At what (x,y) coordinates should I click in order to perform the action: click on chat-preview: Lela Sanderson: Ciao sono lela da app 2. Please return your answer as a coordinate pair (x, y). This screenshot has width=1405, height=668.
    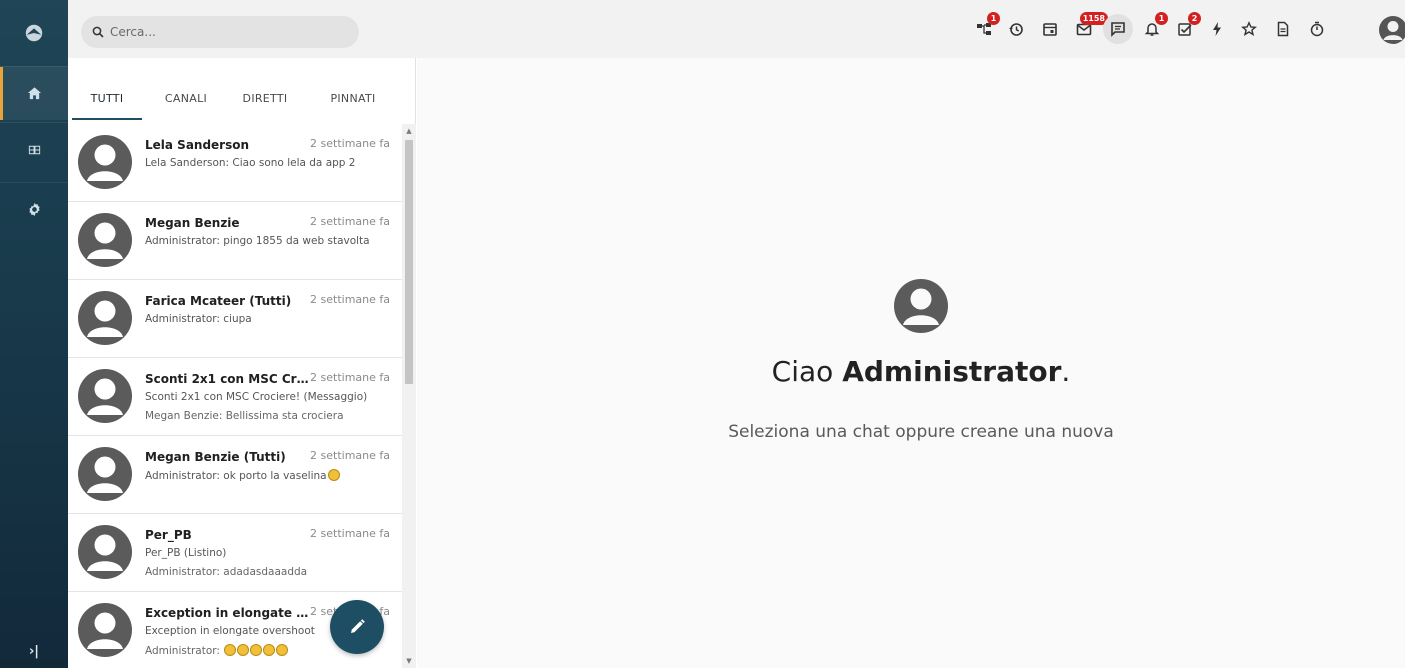
    Looking at the image, I should click on (250, 163).